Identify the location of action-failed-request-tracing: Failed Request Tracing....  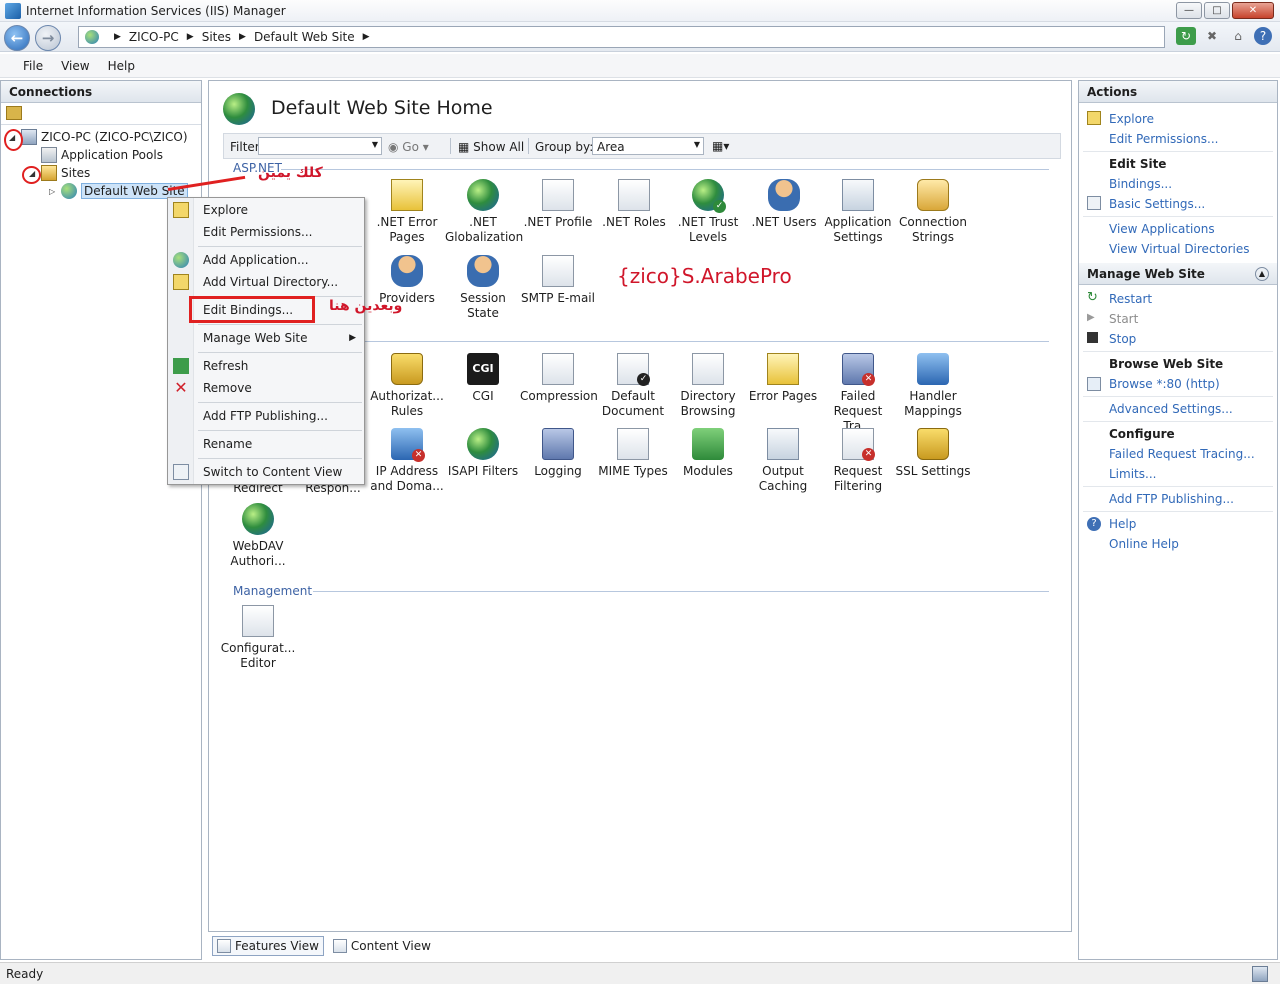
(1182, 454).